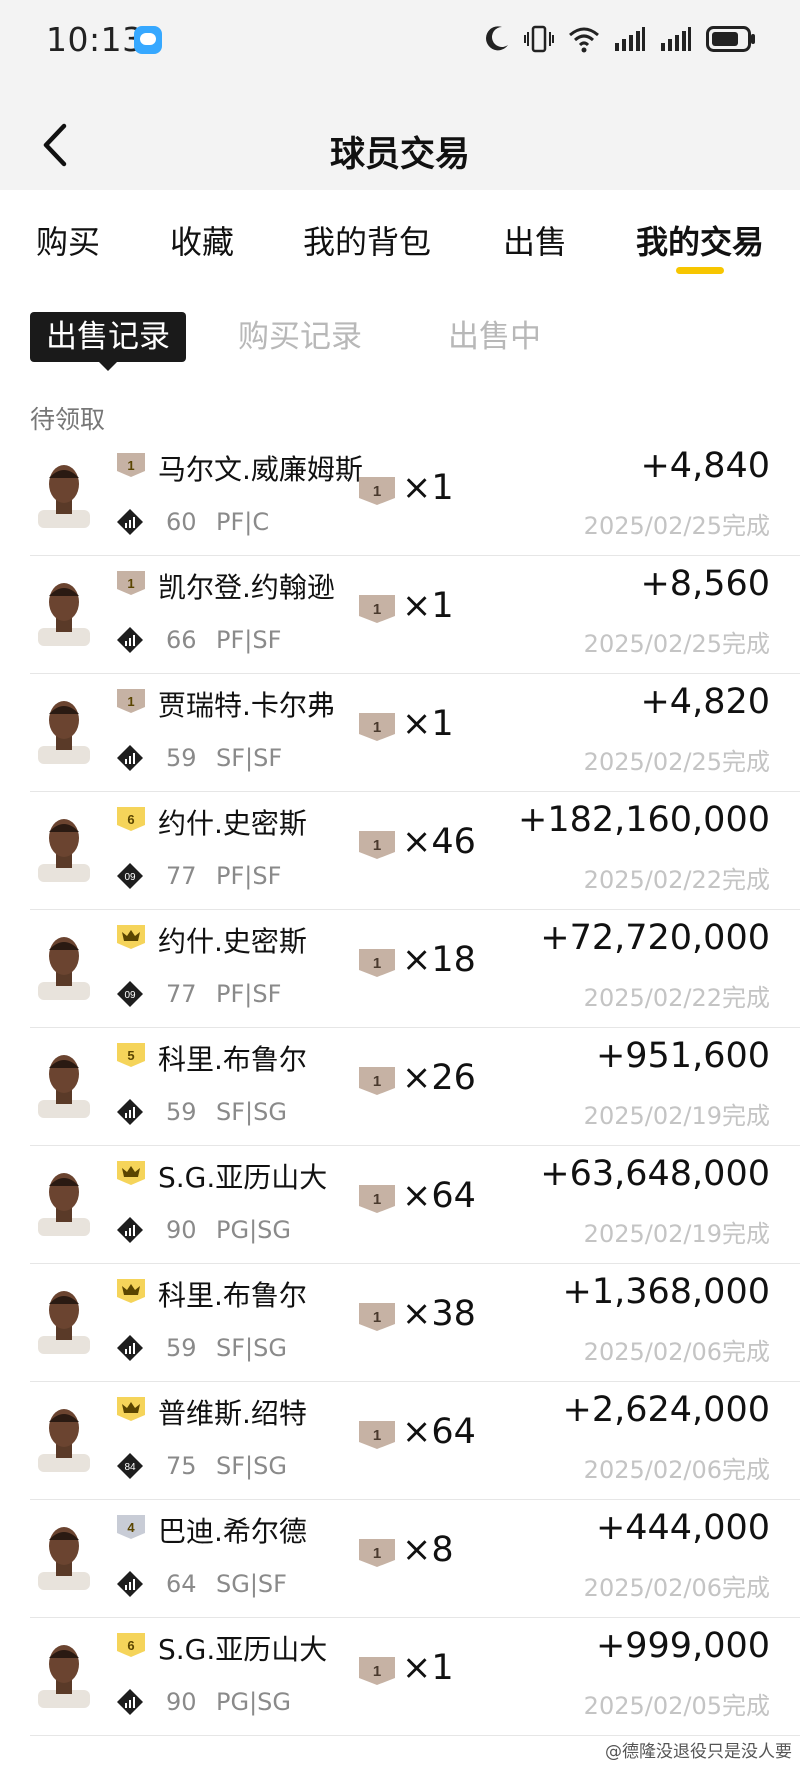 The height and width of the screenshot is (1768, 800). Describe the element at coordinates (400, 1087) in the screenshot. I see `trade-row: 5 科里.布鲁尔 59 SF|SG 1 ×26 +951,600 2025/02/19完成` at that location.